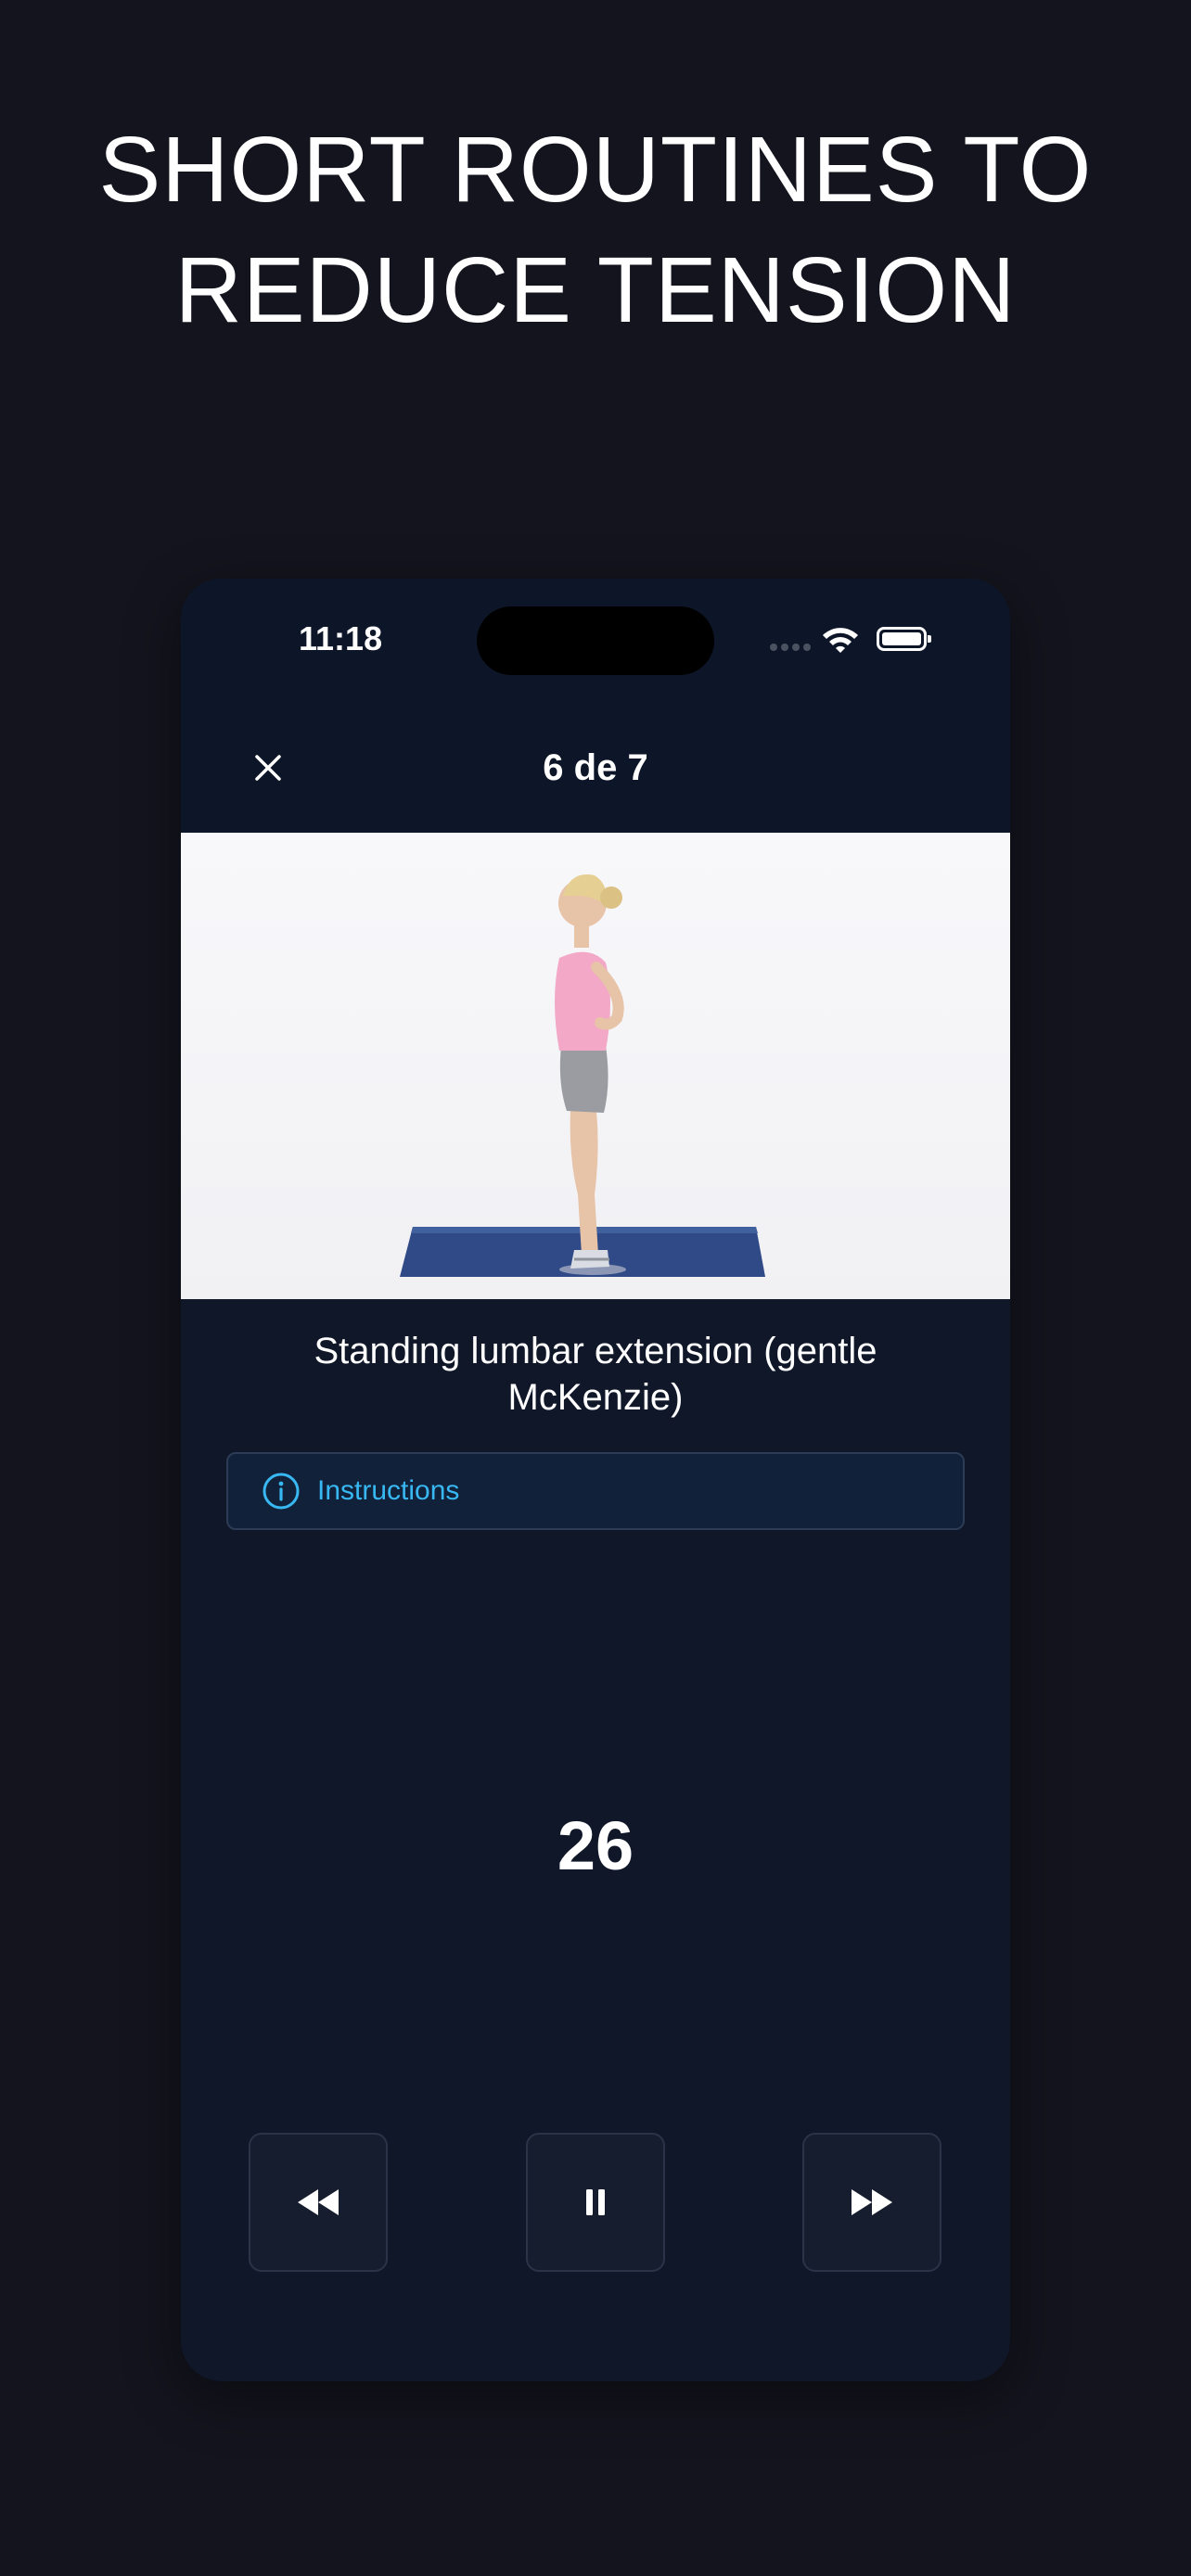 Image resolution: width=1191 pixels, height=2576 pixels. What do you see at coordinates (595, 170) in the screenshot?
I see `headline-line-1: SHORT ROUTINES TO` at bounding box center [595, 170].